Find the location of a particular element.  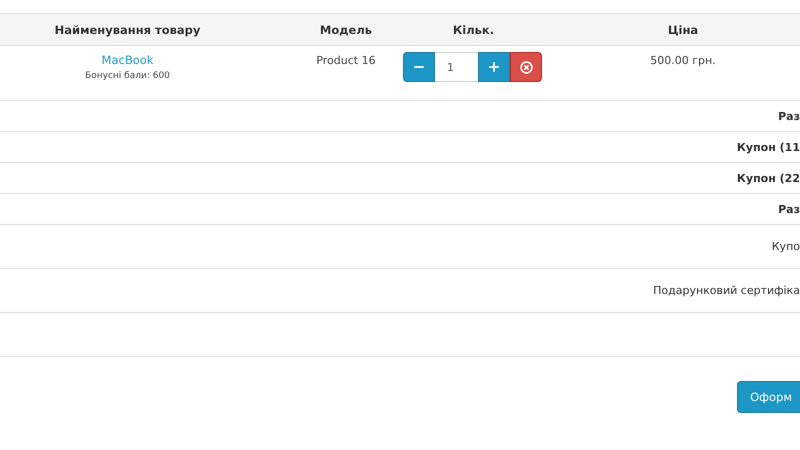

remove-button is located at coordinates (526, 67).